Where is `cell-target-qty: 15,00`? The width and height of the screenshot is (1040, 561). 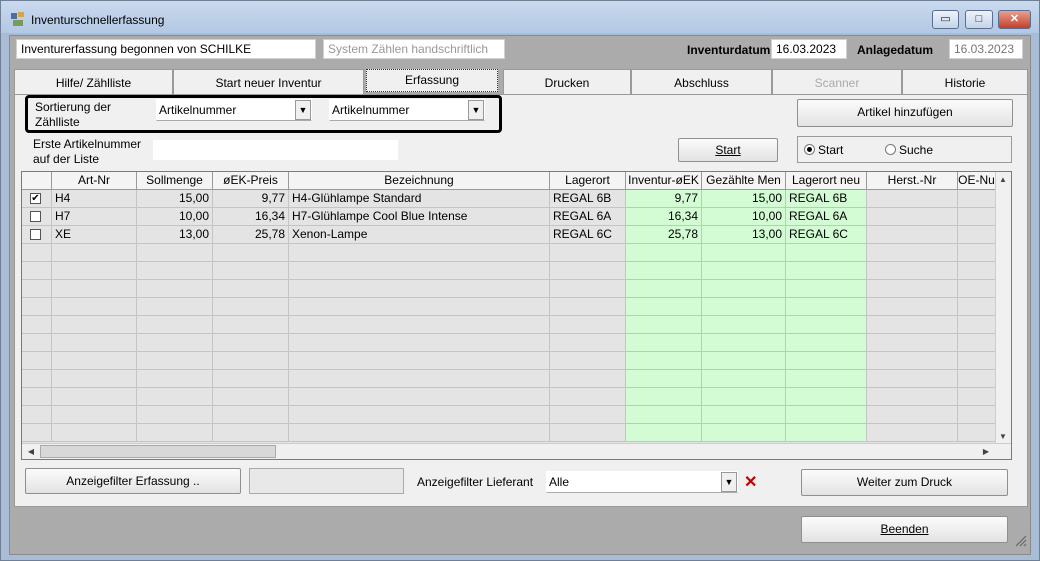 cell-target-qty: 15,00 is located at coordinates (175, 199).